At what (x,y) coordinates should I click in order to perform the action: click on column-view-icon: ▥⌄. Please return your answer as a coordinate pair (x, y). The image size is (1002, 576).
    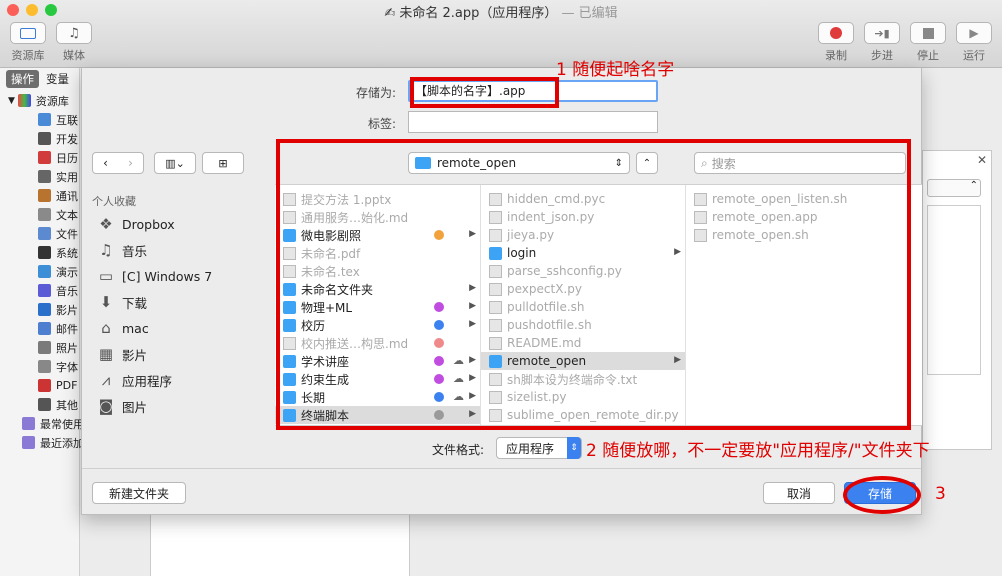
    Looking at the image, I should click on (175, 163).